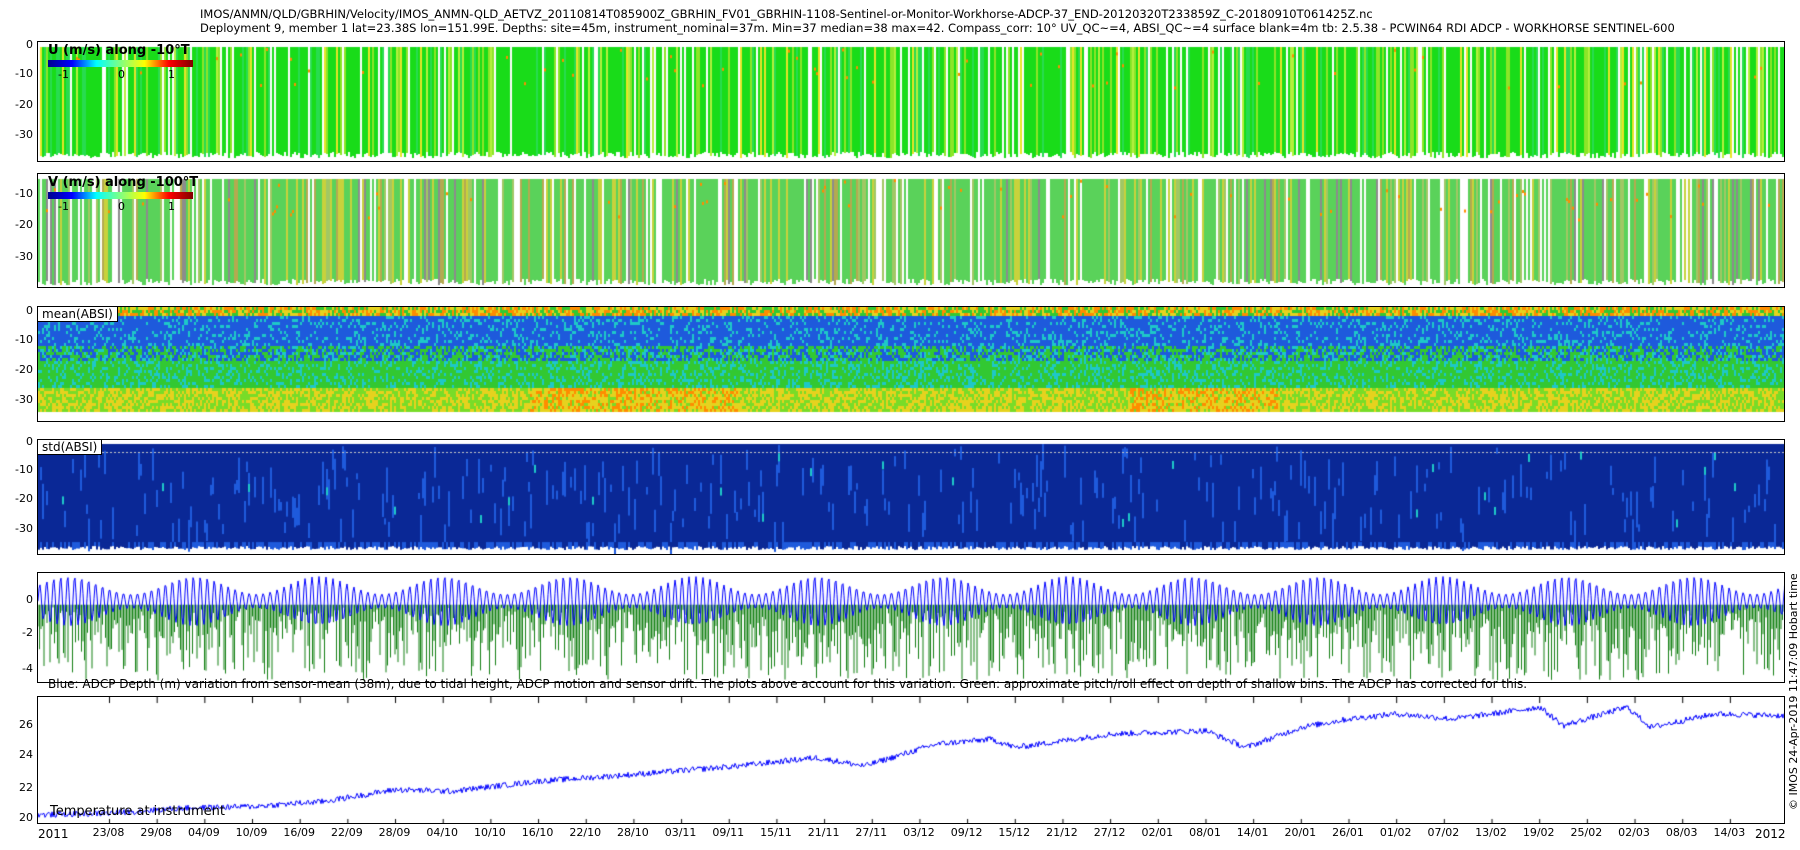  I want to click on panel-label: U (m/s) along -10°T, so click(119, 50).